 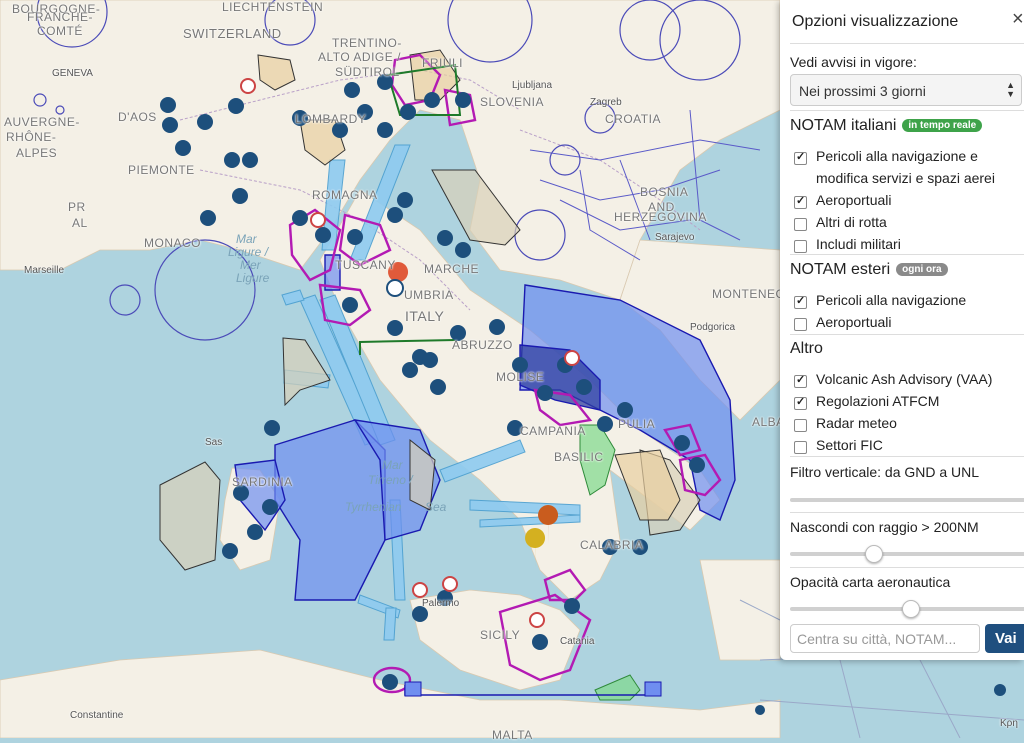 What do you see at coordinates (512, 102) in the screenshot?
I see `map-label-slovenia: SLOVENIA` at bounding box center [512, 102].